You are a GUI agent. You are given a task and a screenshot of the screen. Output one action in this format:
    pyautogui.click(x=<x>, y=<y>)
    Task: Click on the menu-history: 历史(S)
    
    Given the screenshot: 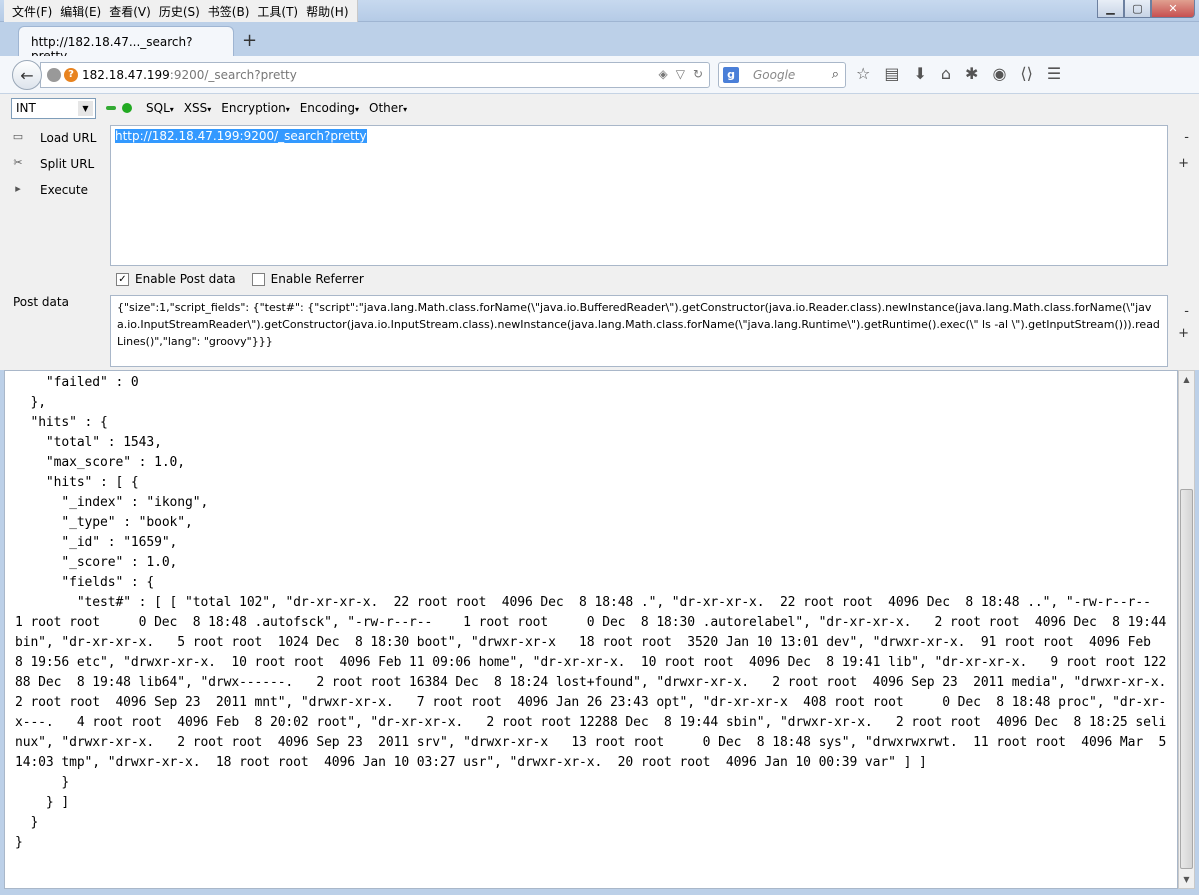 What is the action you would take?
    pyautogui.click(x=179, y=11)
    